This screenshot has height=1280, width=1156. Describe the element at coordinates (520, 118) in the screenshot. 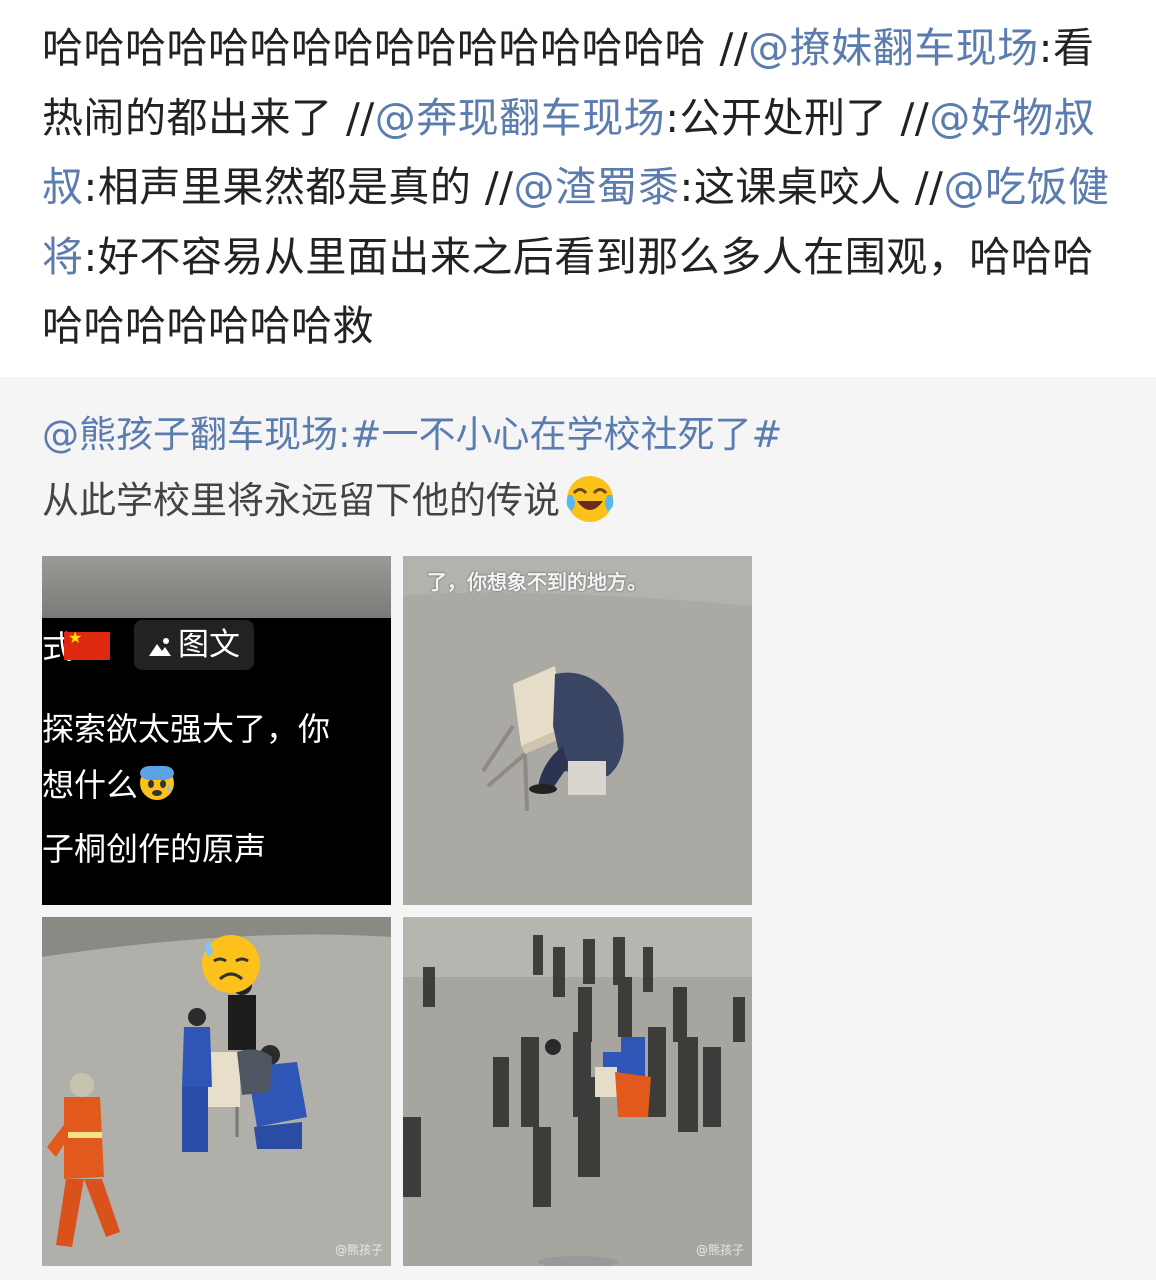

I see `user-mention-link: @奔现翻车现场` at that location.